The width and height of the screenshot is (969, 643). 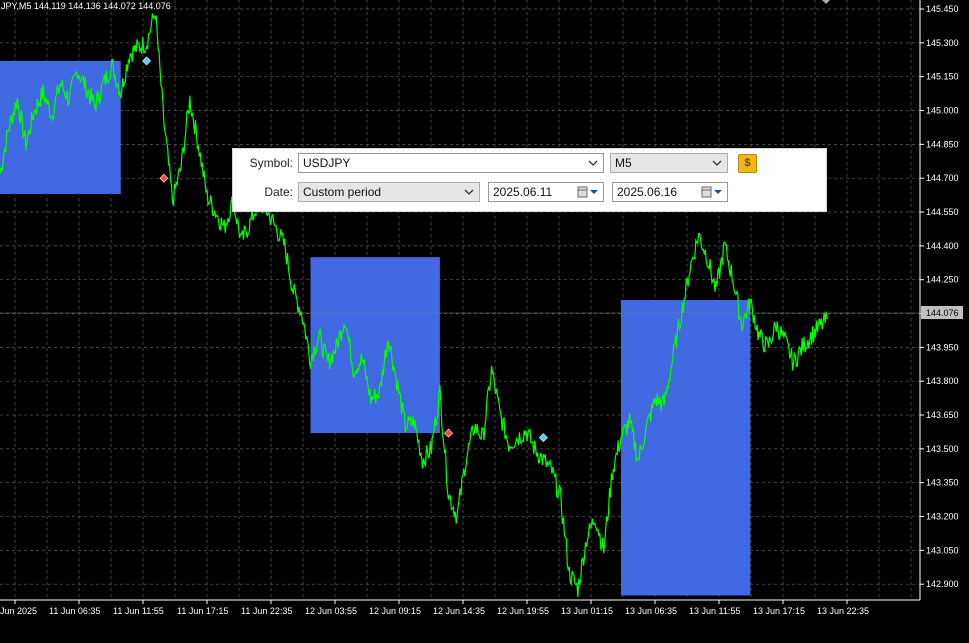 I want to click on timeframe-value: M5, so click(x=623, y=163).